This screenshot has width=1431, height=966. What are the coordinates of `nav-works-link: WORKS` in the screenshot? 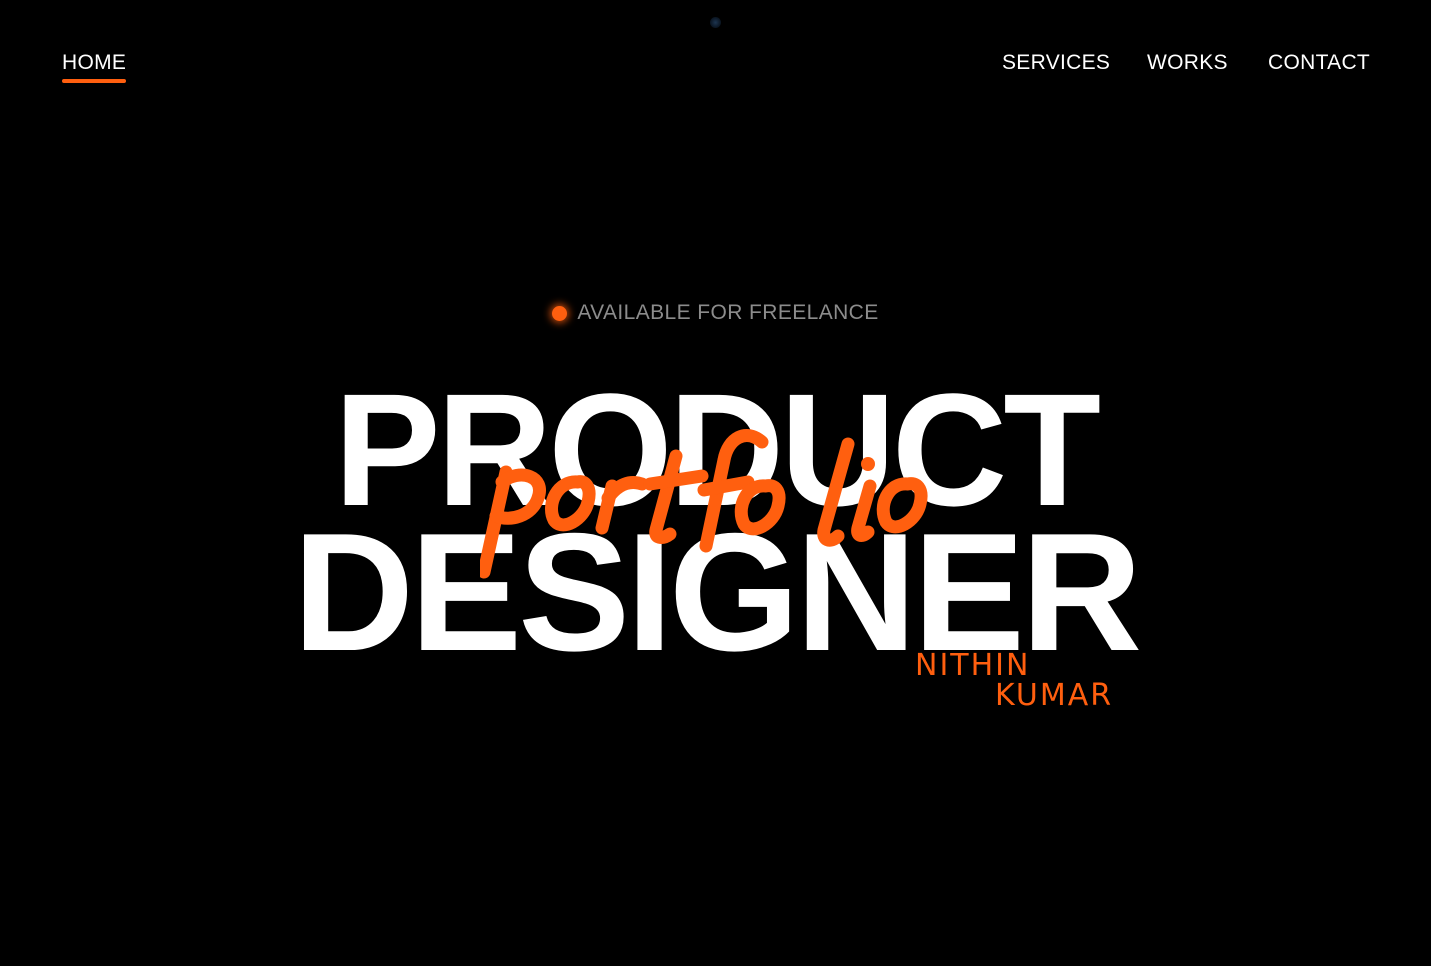 It's located at (1187, 63).